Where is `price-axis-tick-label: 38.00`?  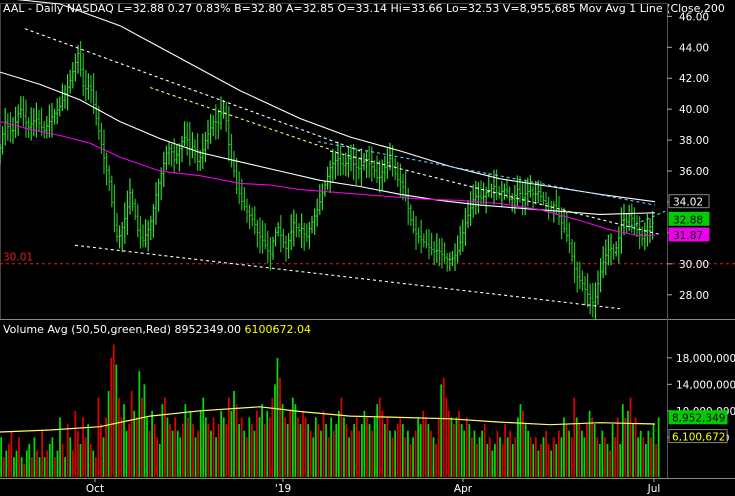 price-axis-tick-label: 38.00 is located at coordinates (694, 141).